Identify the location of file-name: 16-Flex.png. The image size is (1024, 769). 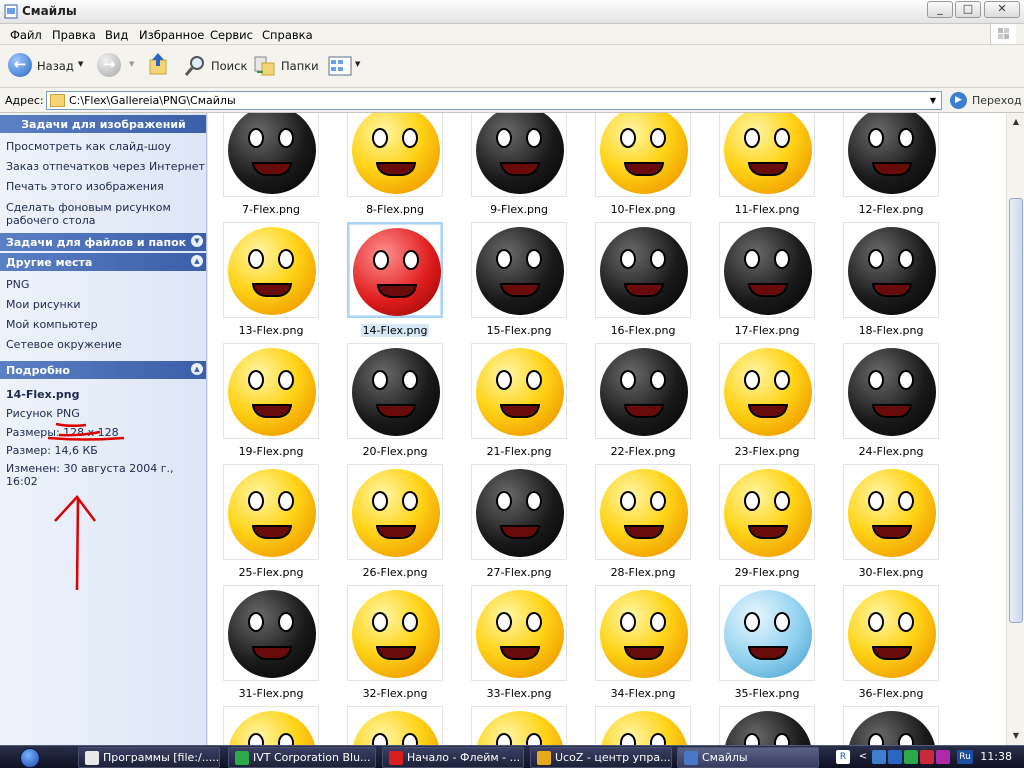
(643, 330).